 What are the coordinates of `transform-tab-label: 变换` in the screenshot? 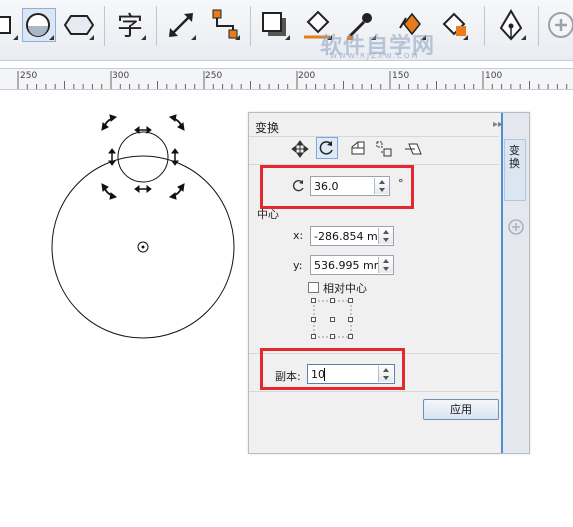 It's located at (514, 157).